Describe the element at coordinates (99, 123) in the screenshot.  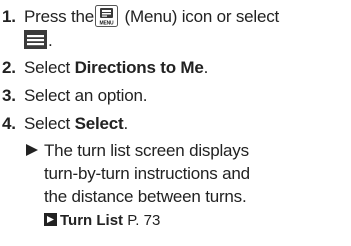
I see `step-option-label: Select` at that location.